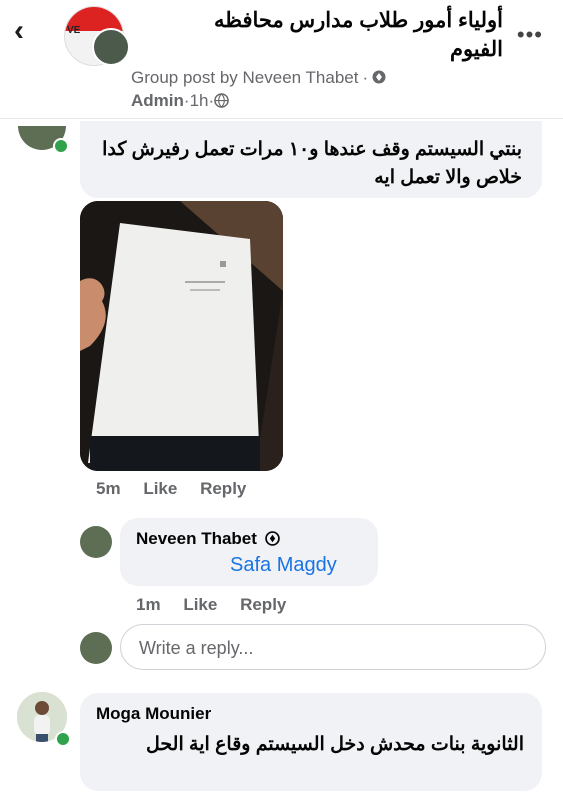 The image size is (563, 800). I want to click on reply-author-row: Neveen Thabet, so click(208, 539).